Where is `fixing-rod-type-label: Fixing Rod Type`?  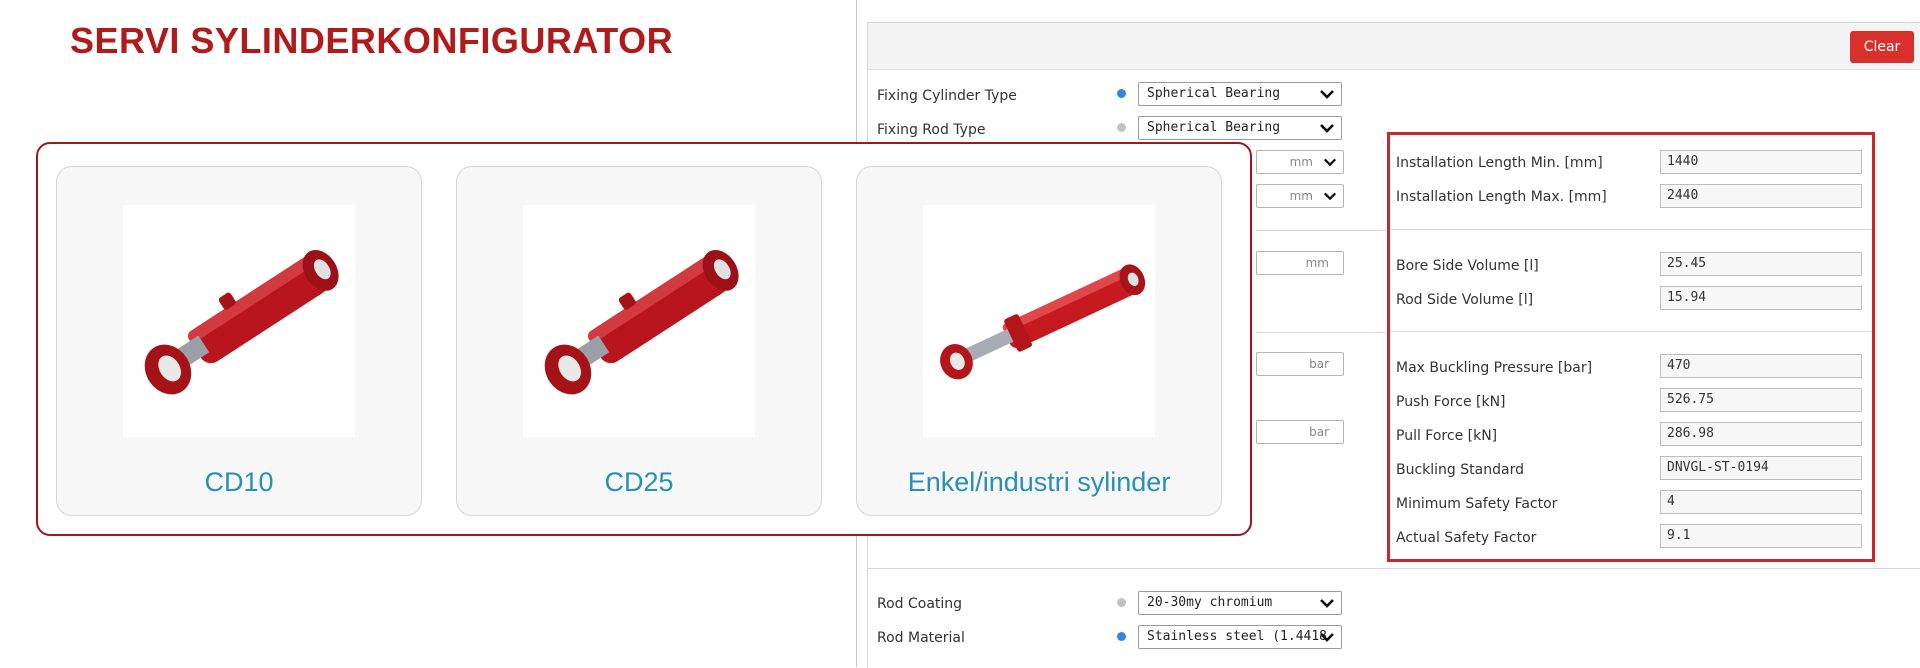 fixing-rod-type-label: Fixing Rod Type is located at coordinates (931, 130).